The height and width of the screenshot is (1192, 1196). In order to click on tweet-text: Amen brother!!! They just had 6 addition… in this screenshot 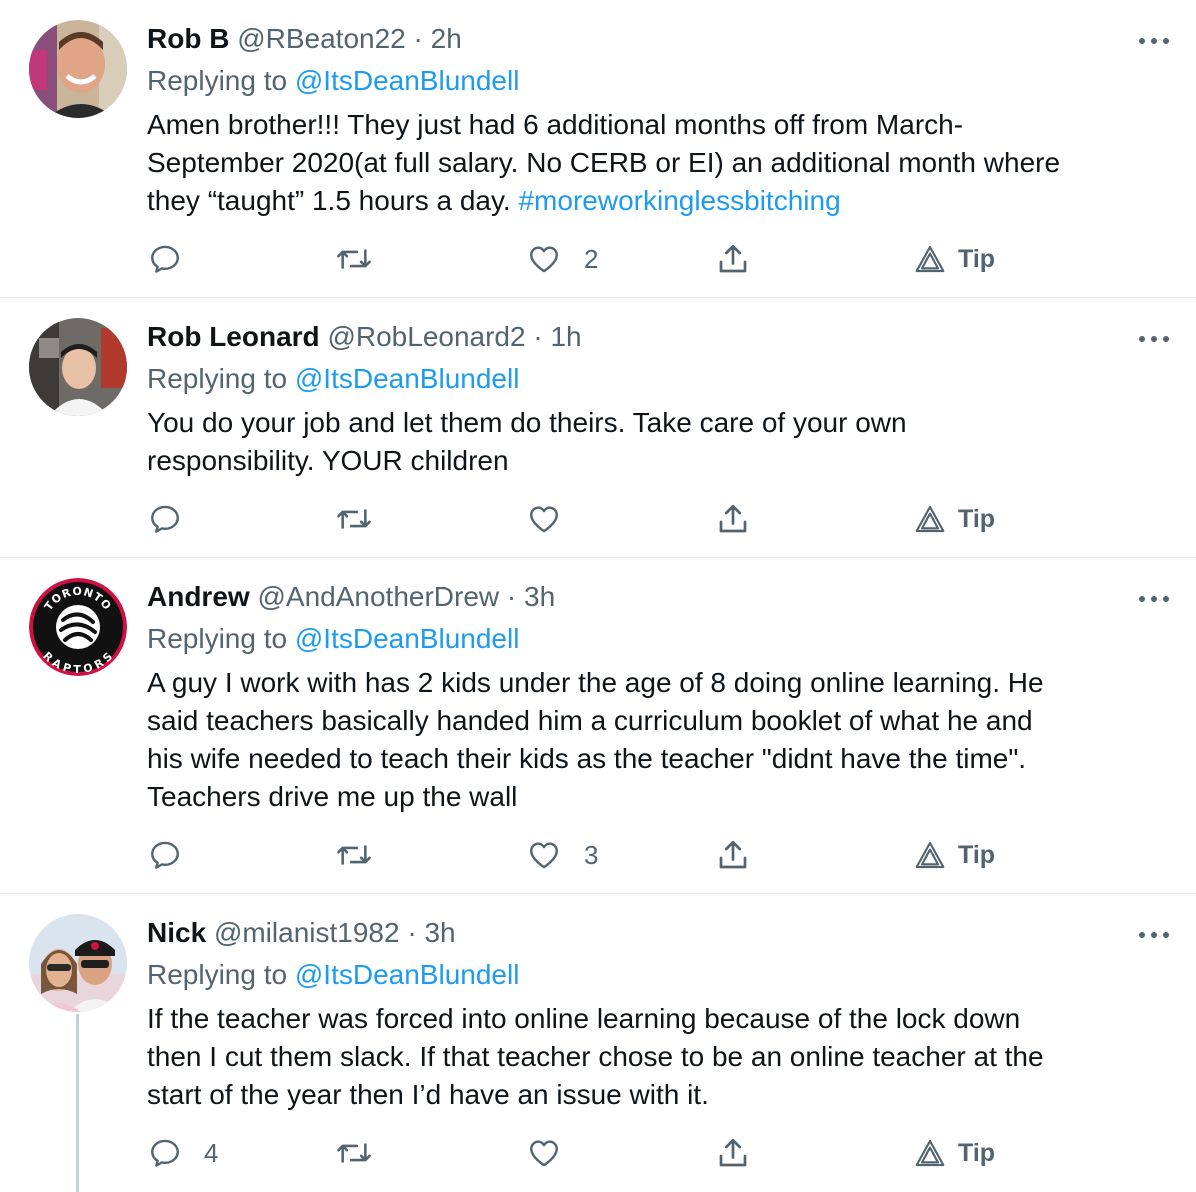, I will do `click(651, 163)`.